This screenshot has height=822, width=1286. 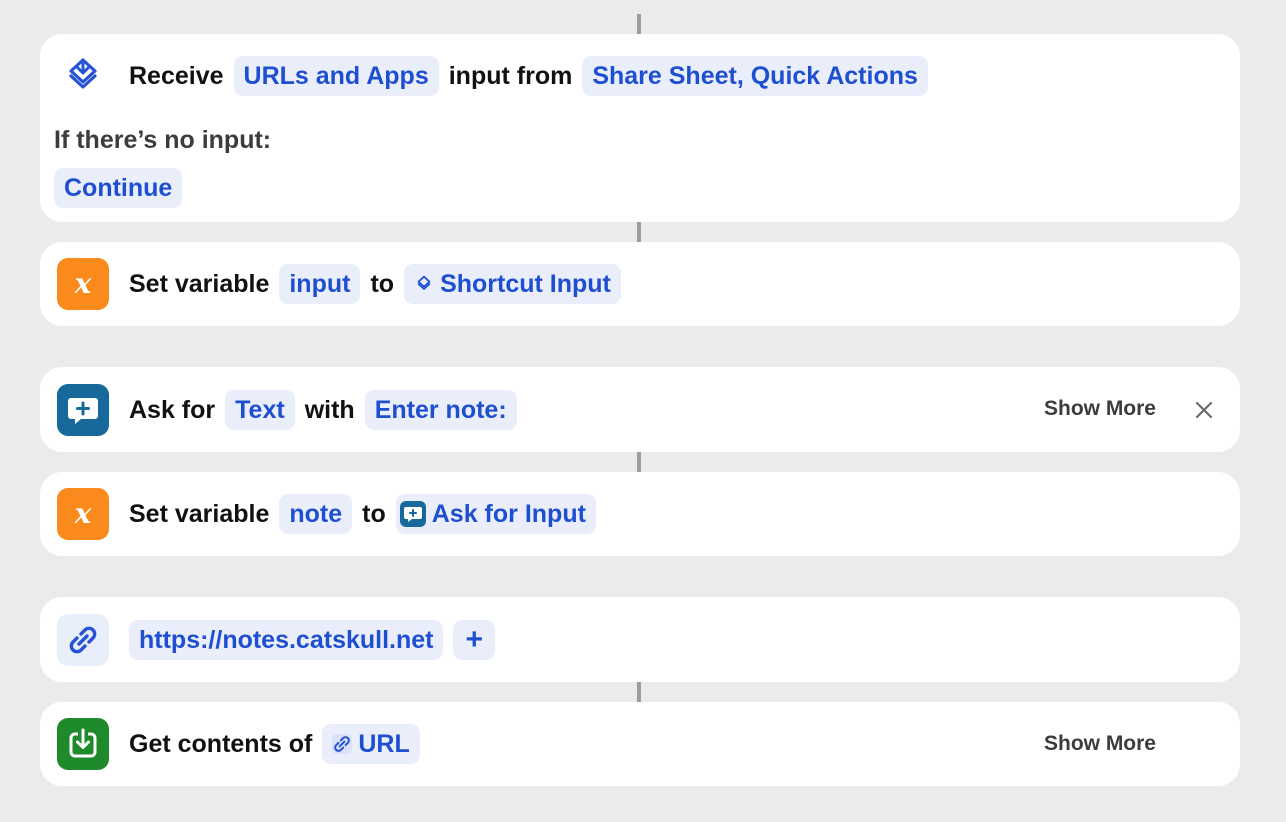 I want to click on prompt-pill: Enter note:, so click(x=440, y=410).